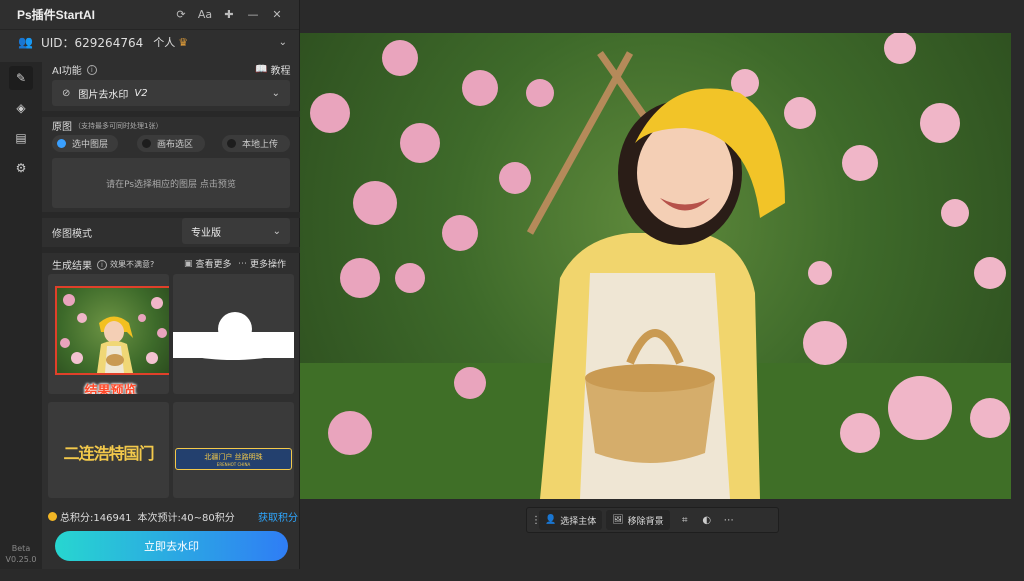 The width and height of the screenshot is (1024, 581). What do you see at coordinates (277, 14) in the screenshot?
I see `close-icon: ✕` at bounding box center [277, 14].